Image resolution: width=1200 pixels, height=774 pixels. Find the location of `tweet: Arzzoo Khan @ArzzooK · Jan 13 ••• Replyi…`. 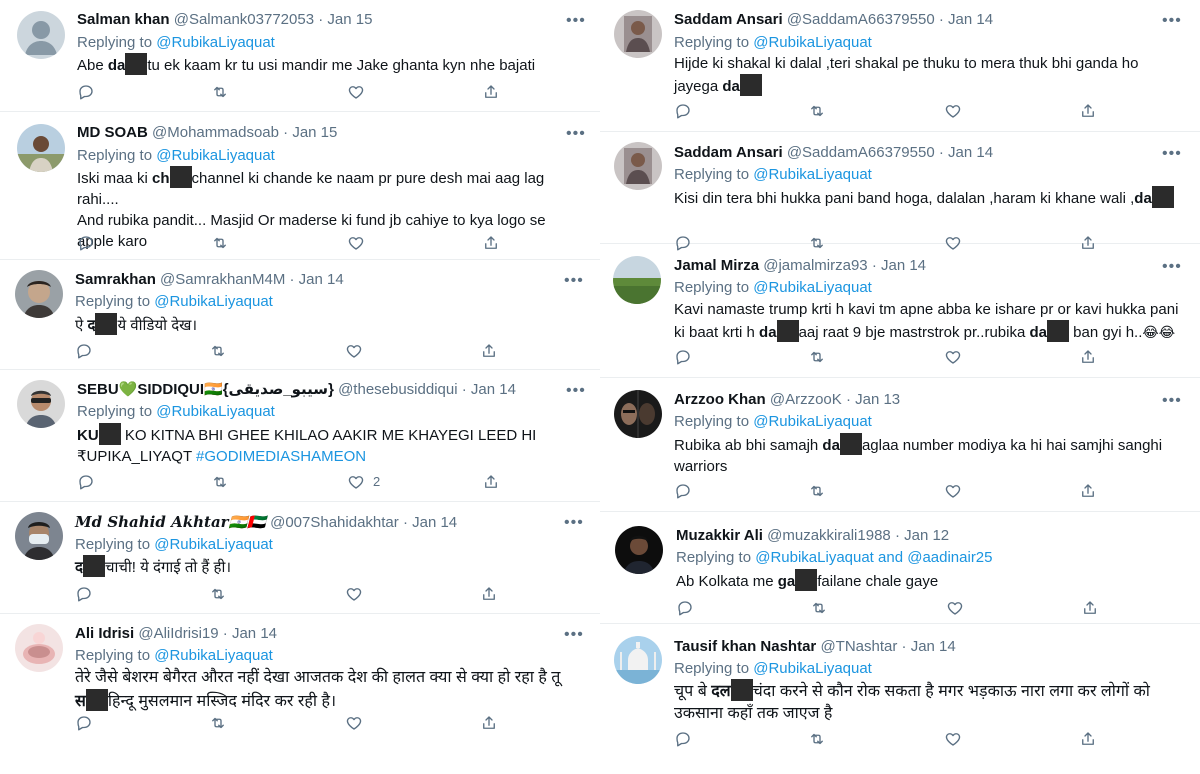

tweet: Arzzoo Khan @ArzzooK · Jan 13 ••• Replyi… is located at coordinates (900, 445).